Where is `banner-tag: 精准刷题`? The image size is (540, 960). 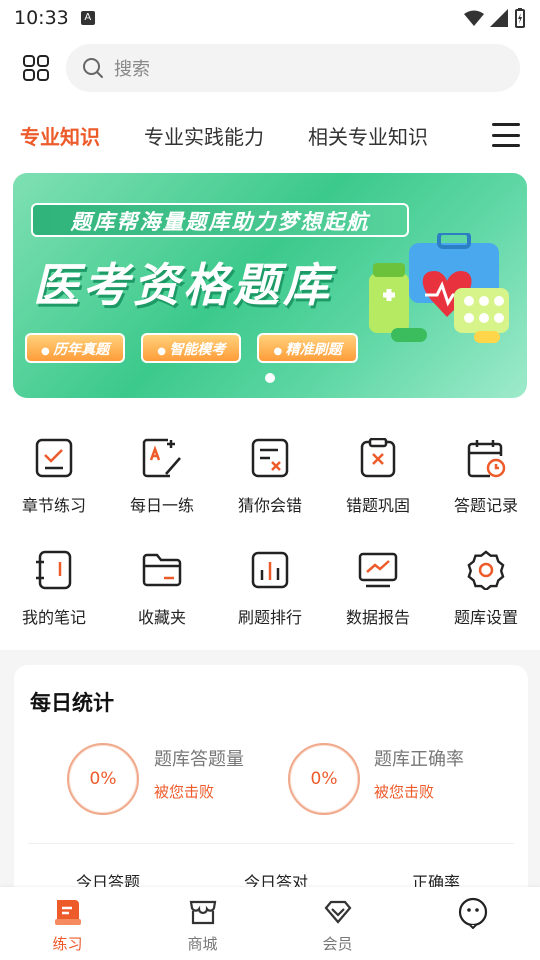 banner-tag: 精准刷题 is located at coordinates (307, 348).